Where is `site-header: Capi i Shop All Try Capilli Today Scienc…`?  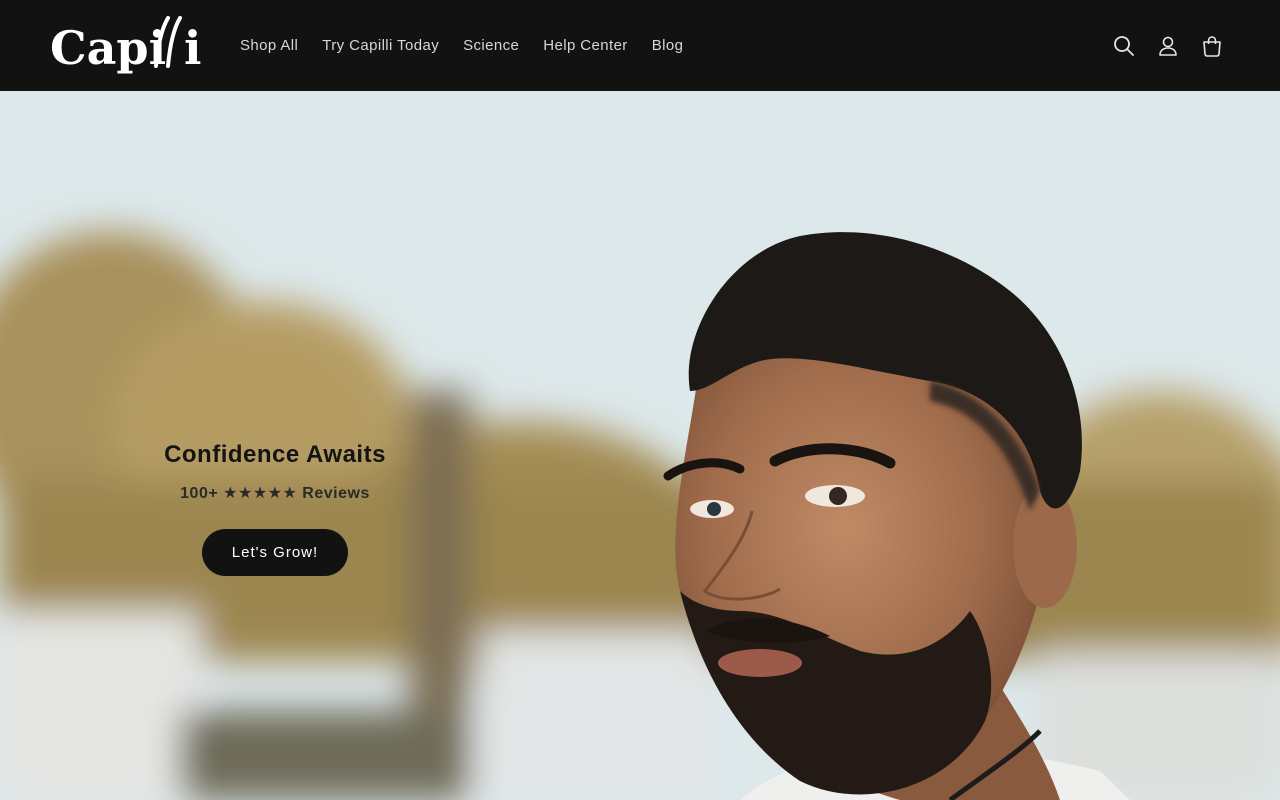
site-header: Capi i Shop All Try Capilli Today Scienc… is located at coordinates (640, 45).